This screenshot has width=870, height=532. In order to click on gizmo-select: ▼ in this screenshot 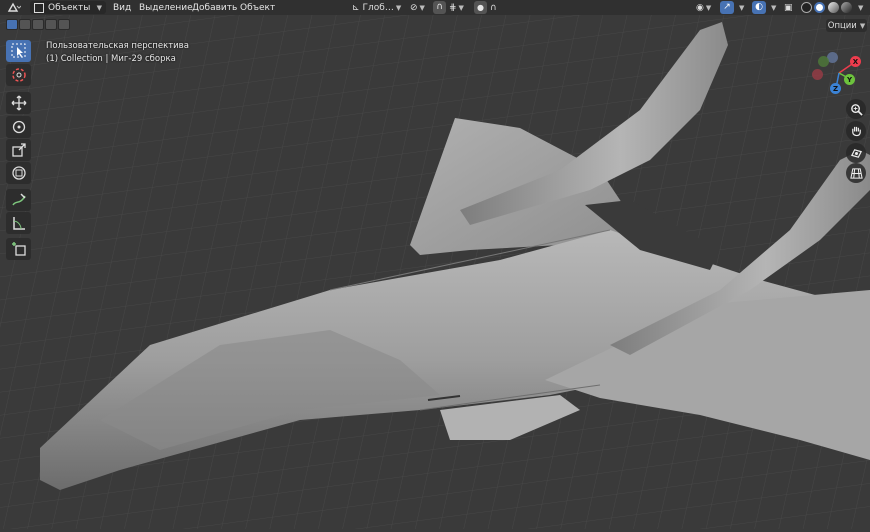, I will do `click(740, 7)`.